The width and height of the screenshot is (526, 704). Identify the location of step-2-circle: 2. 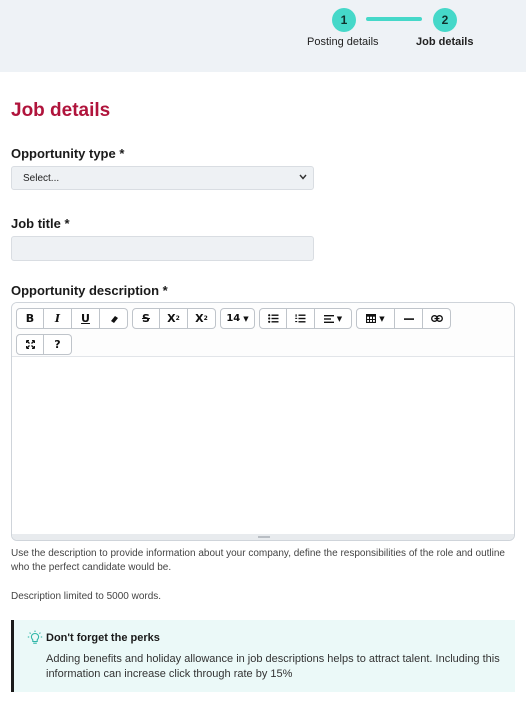
(445, 20).